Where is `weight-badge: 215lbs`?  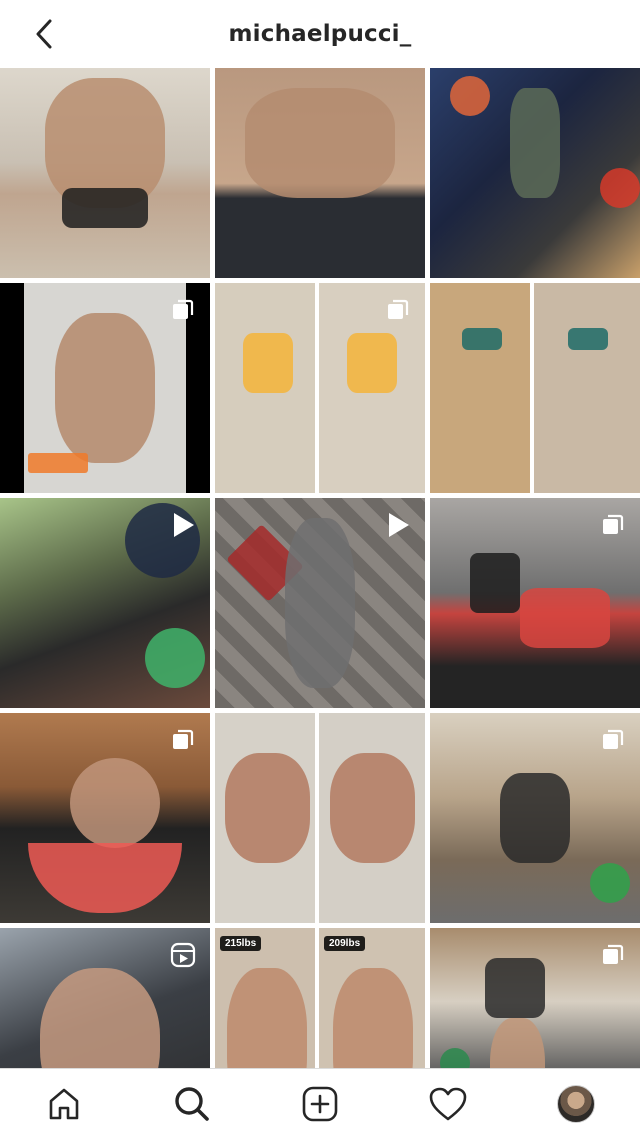 weight-badge: 215lbs is located at coordinates (241, 943).